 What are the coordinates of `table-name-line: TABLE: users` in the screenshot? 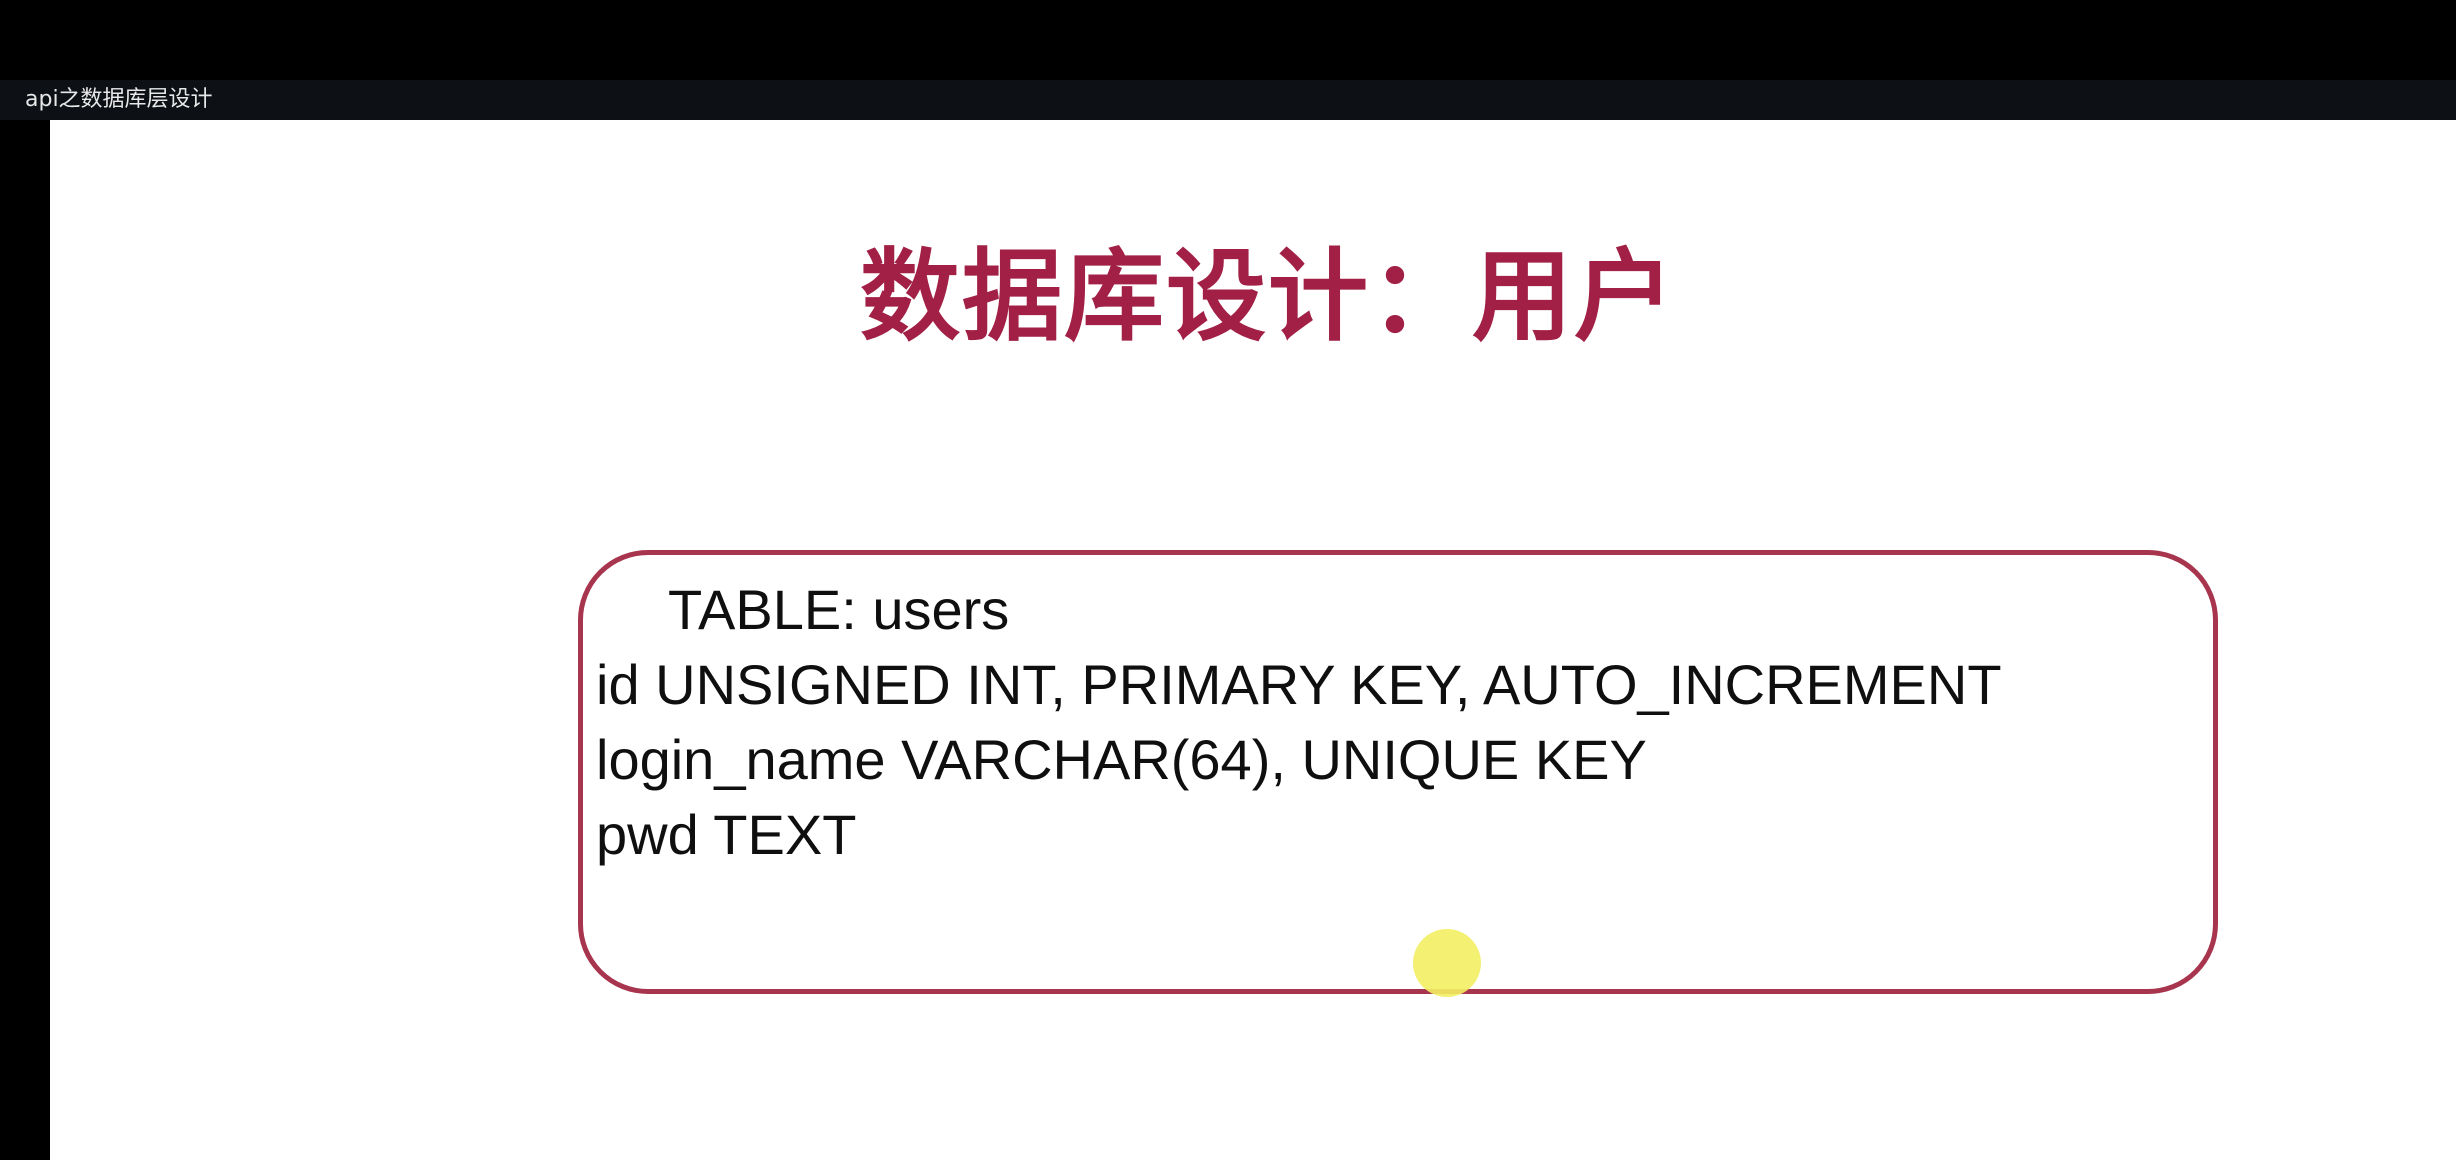 It's located at (839, 609).